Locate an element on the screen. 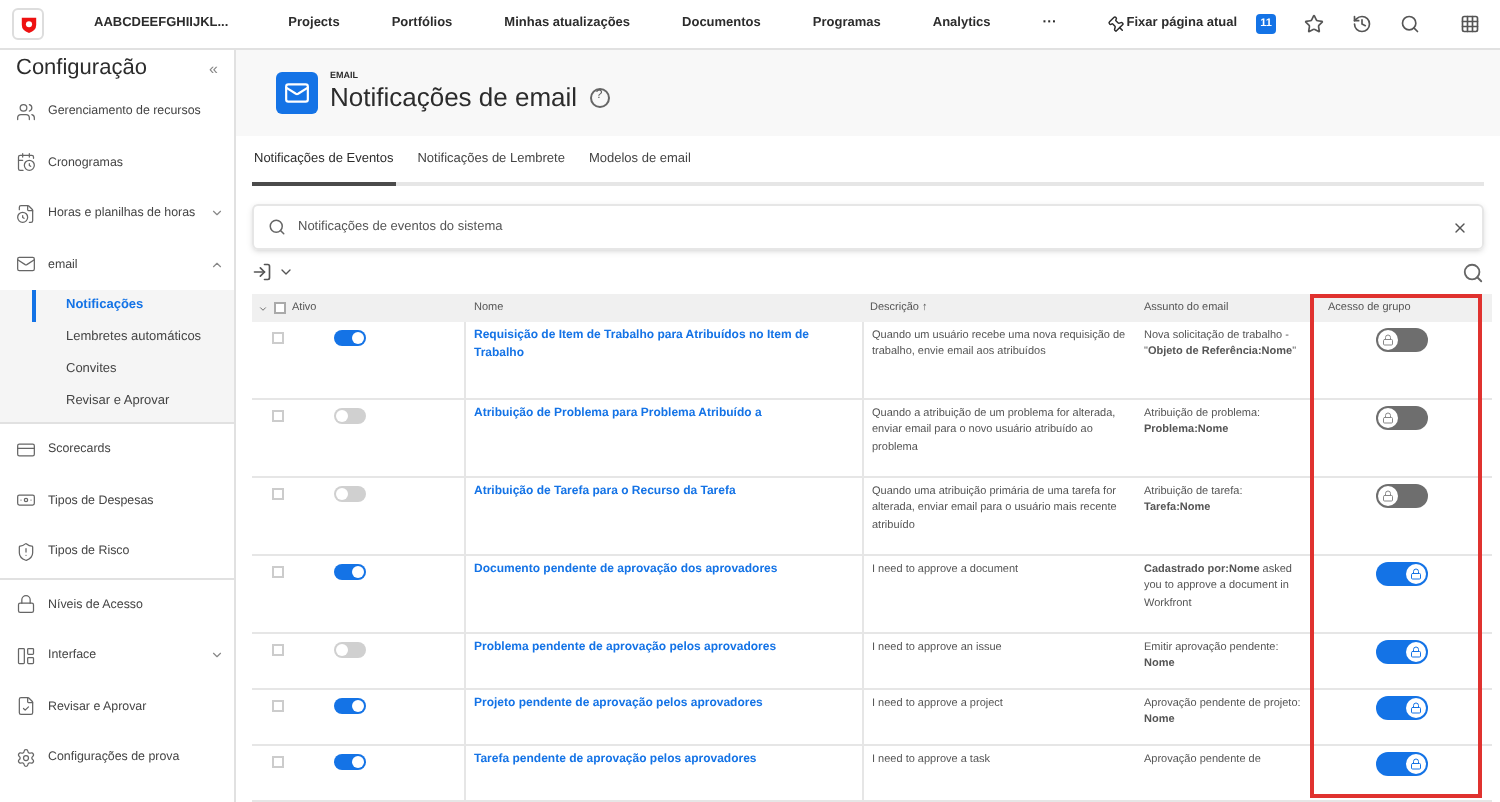 This screenshot has height=802, width=1500. mail-icon is located at coordinates (297, 93).